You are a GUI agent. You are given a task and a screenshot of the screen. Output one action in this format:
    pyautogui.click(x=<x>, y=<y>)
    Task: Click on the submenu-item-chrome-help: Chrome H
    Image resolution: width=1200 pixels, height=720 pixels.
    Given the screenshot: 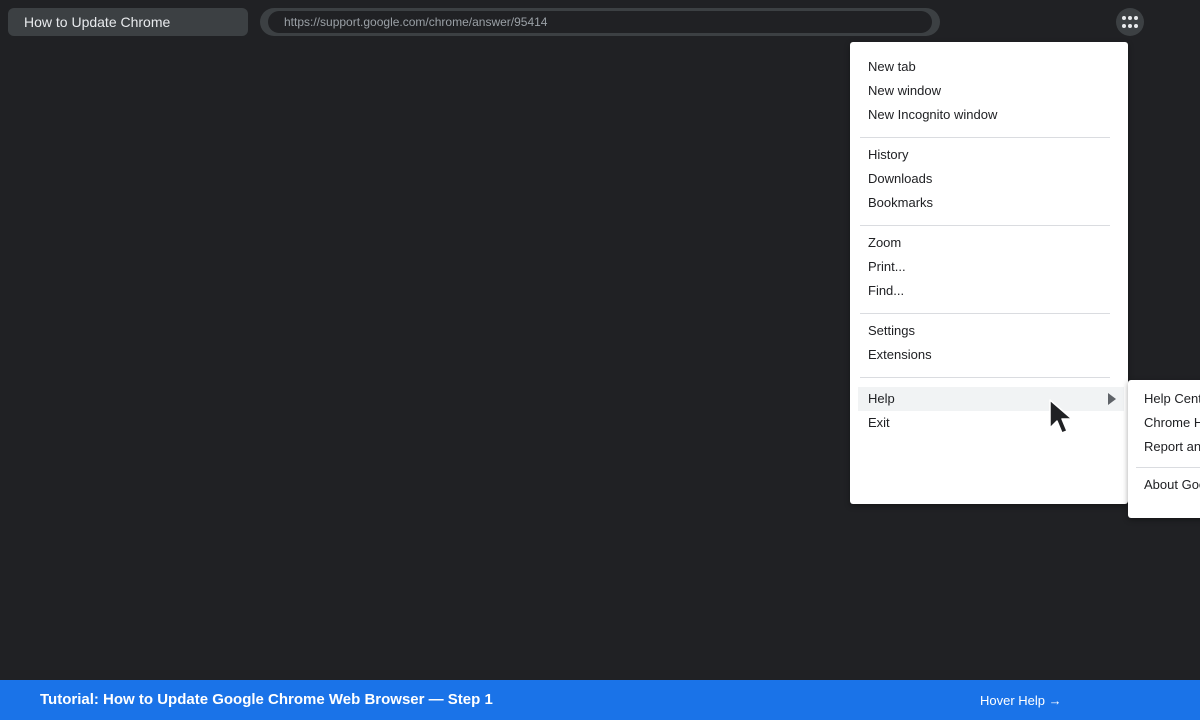 What is the action you would take?
    pyautogui.click(x=1172, y=423)
    